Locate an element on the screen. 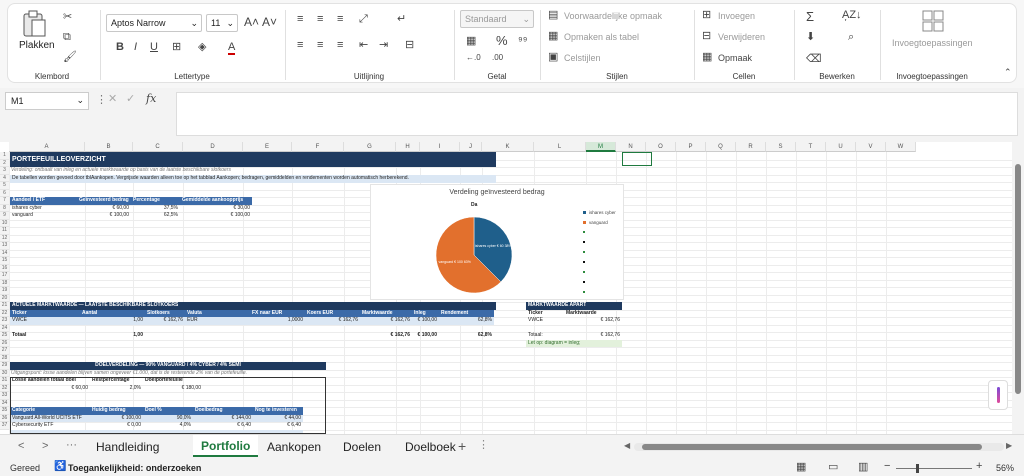 The height and width of the screenshot is (476, 1024). column-header: B is located at coordinates (109, 147).